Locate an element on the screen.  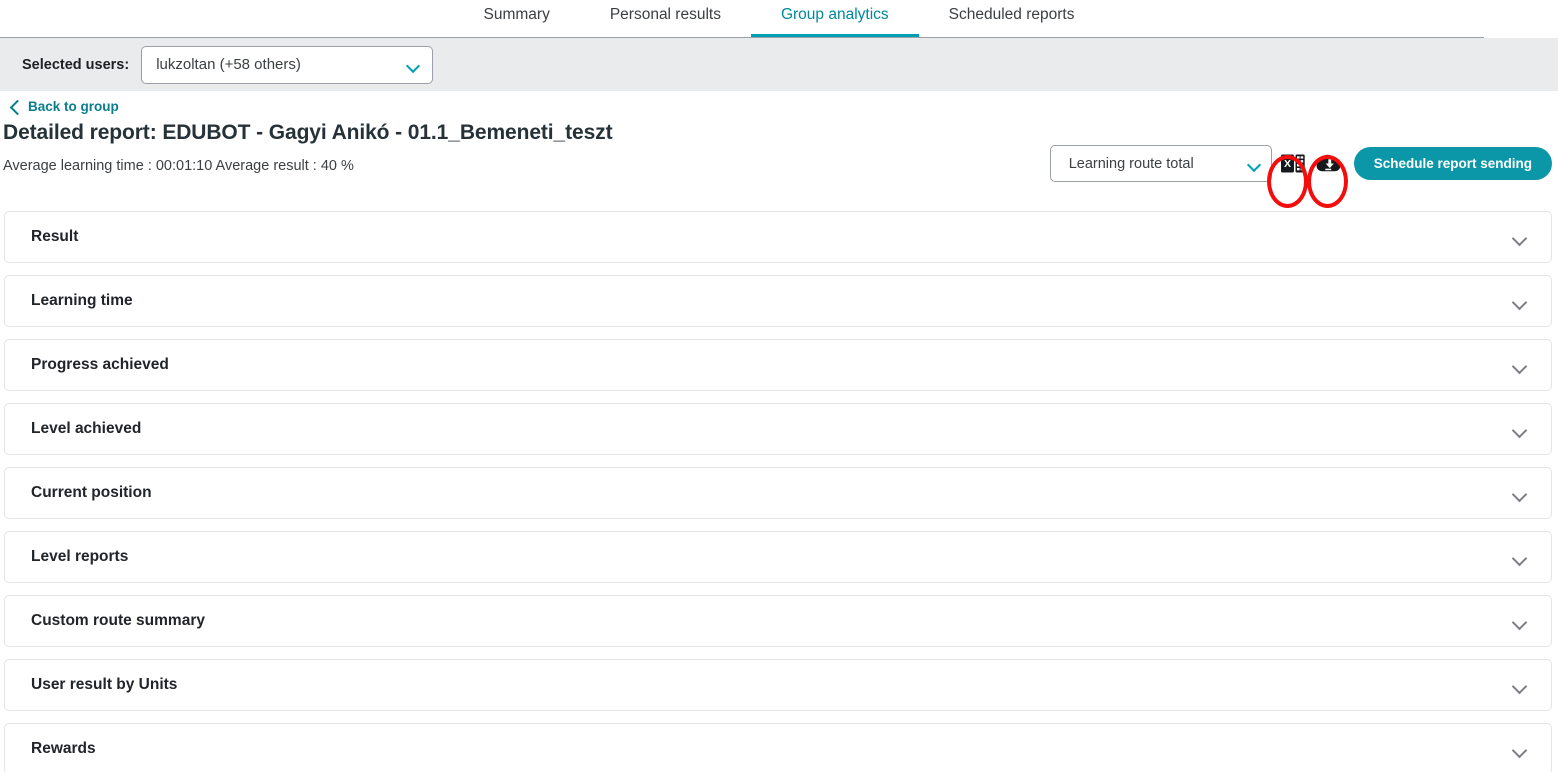
download-report-button is located at coordinates (1329, 164).